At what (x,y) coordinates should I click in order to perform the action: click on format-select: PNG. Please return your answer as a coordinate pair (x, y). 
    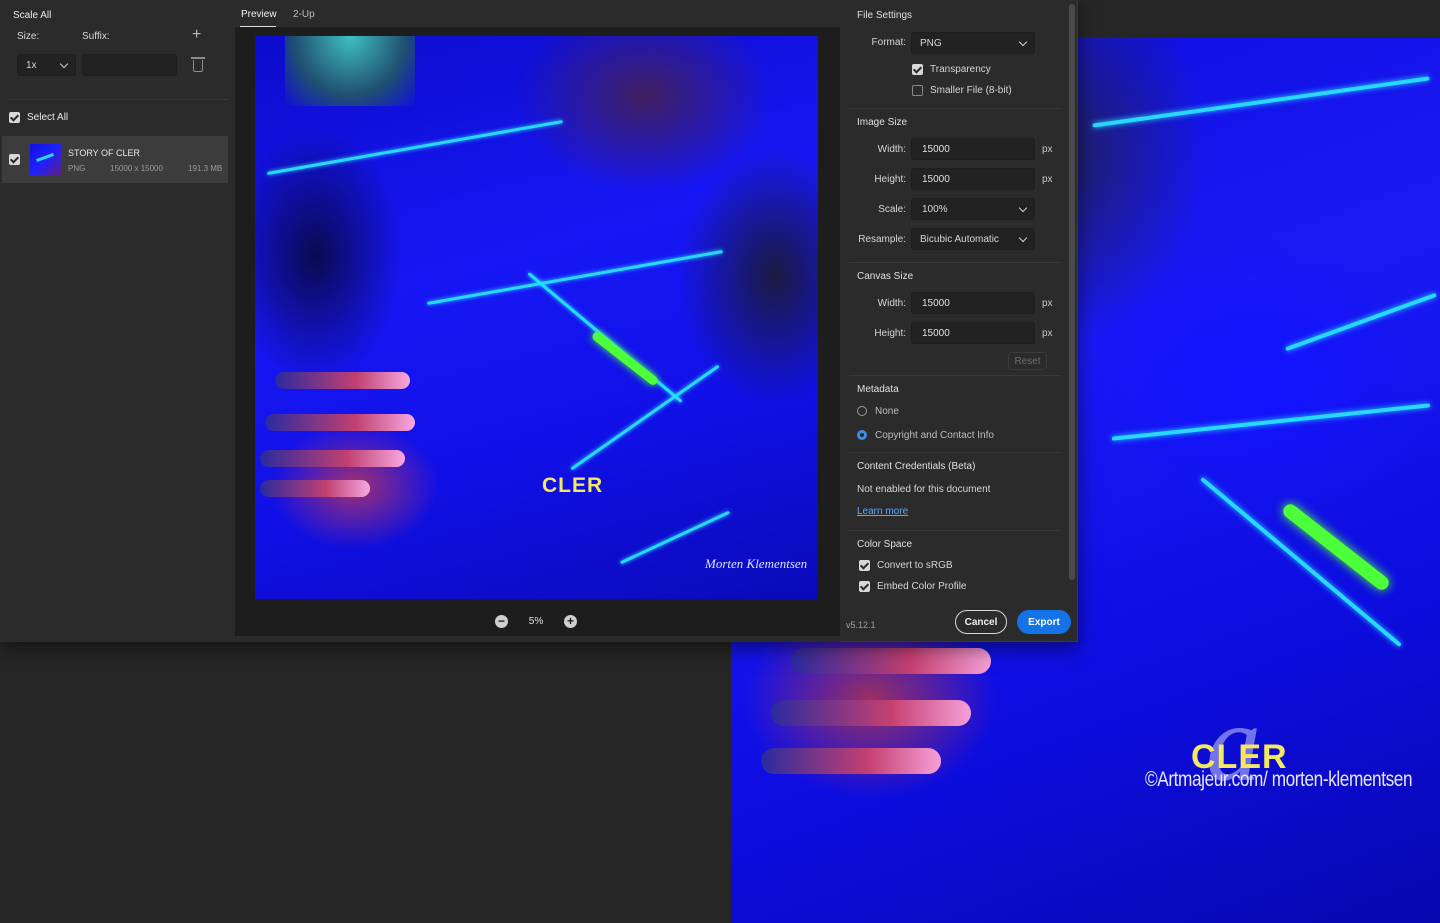
    Looking at the image, I should click on (973, 43).